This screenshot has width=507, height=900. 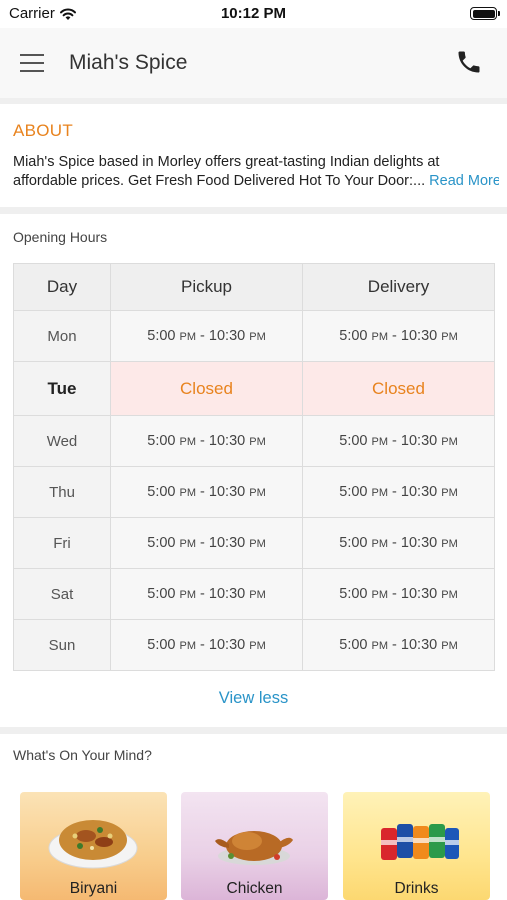 What do you see at coordinates (253, 63) in the screenshot?
I see `nav-bar: Miah's Spice` at bounding box center [253, 63].